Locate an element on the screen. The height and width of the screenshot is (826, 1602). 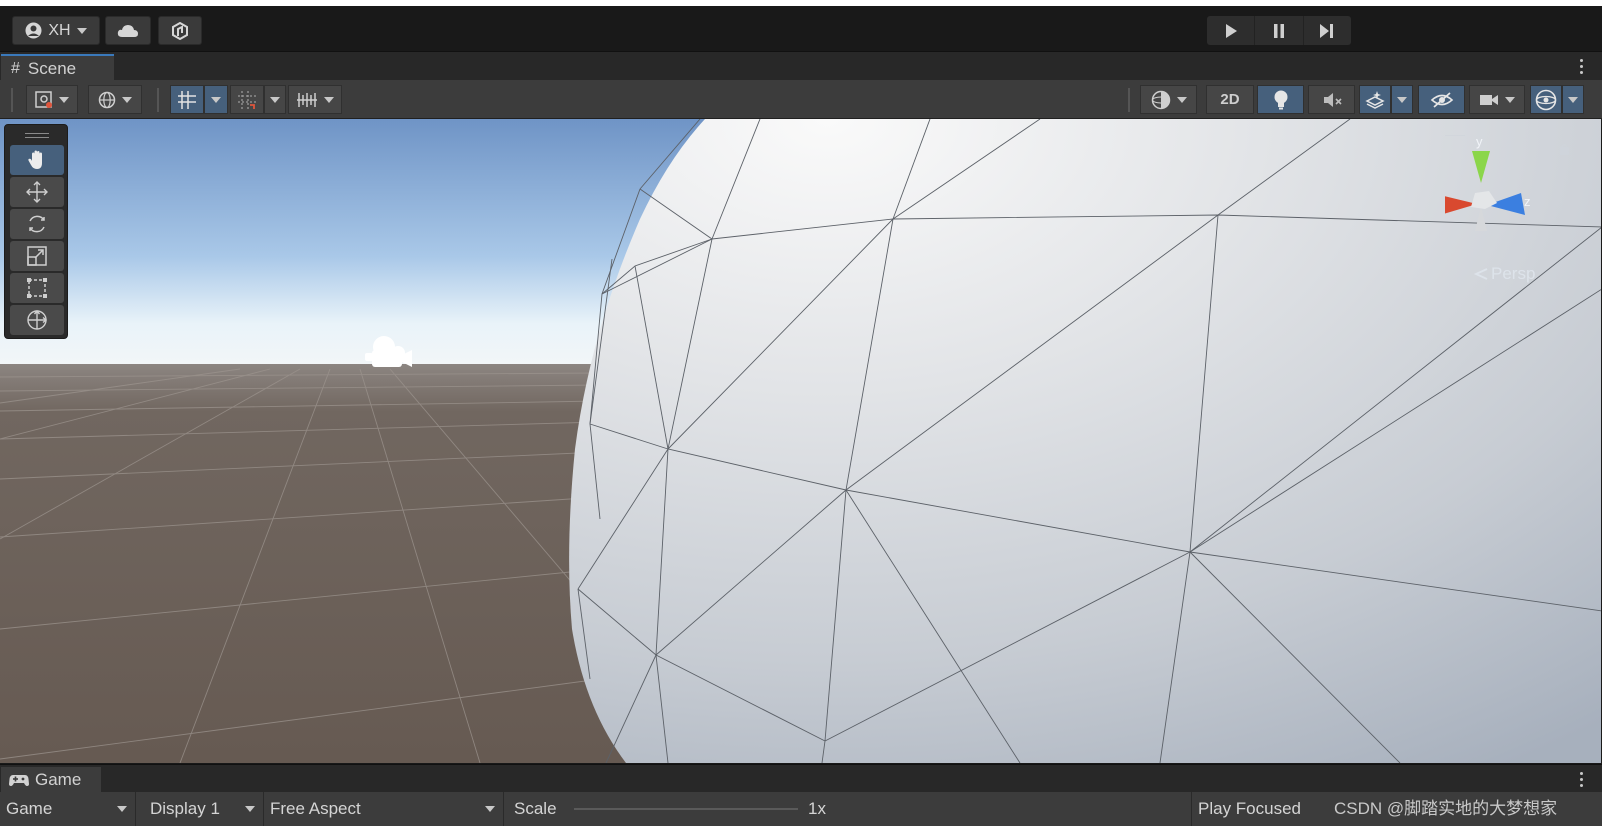
step-button is located at coordinates (1327, 30).